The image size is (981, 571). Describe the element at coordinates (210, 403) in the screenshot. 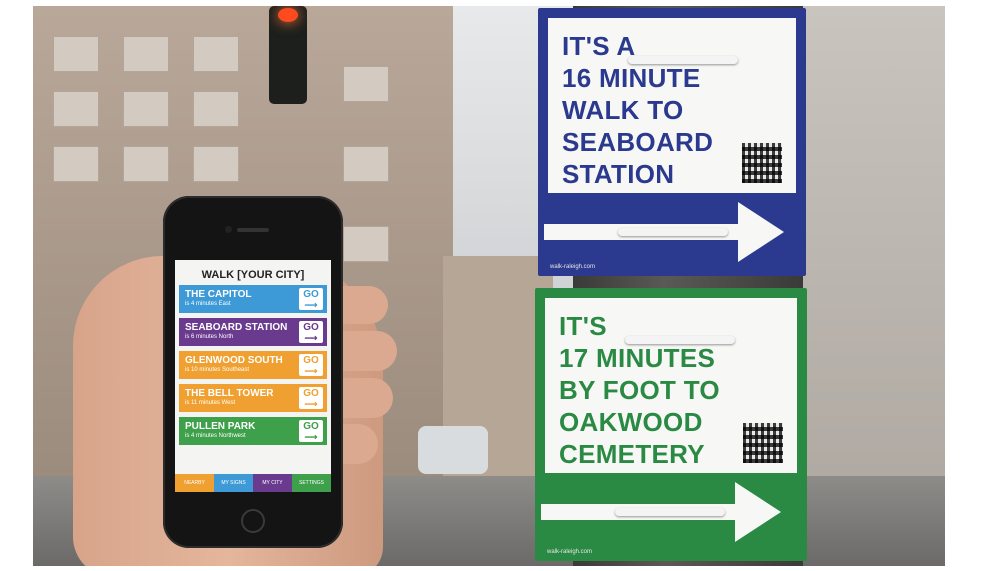

I see `destination-time: is 11 minutes West` at that location.